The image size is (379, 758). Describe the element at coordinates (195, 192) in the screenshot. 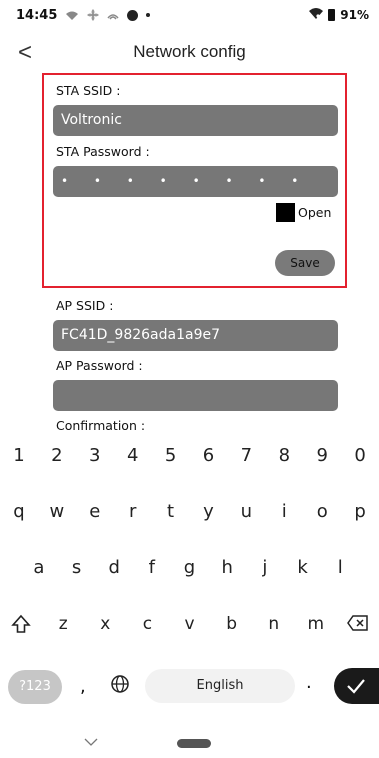

I see `sta-password-input: • • • • • • • • • • • • • • • •` at that location.